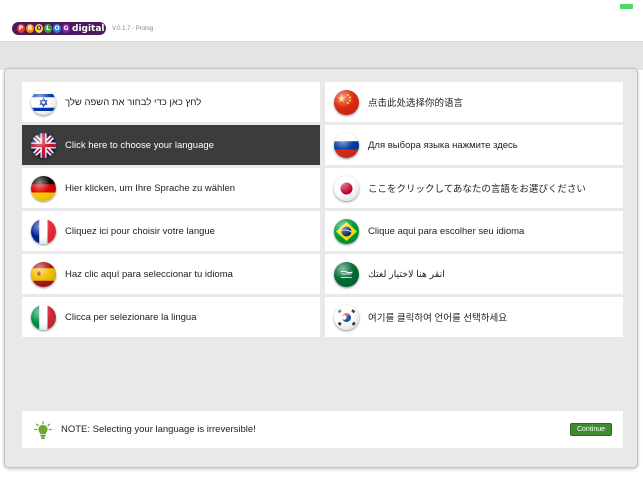 This screenshot has height=482, width=643. What do you see at coordinates (43, 317) in the screenshot?
I see `italy-flag-icon` at bounding box center [43, 317].